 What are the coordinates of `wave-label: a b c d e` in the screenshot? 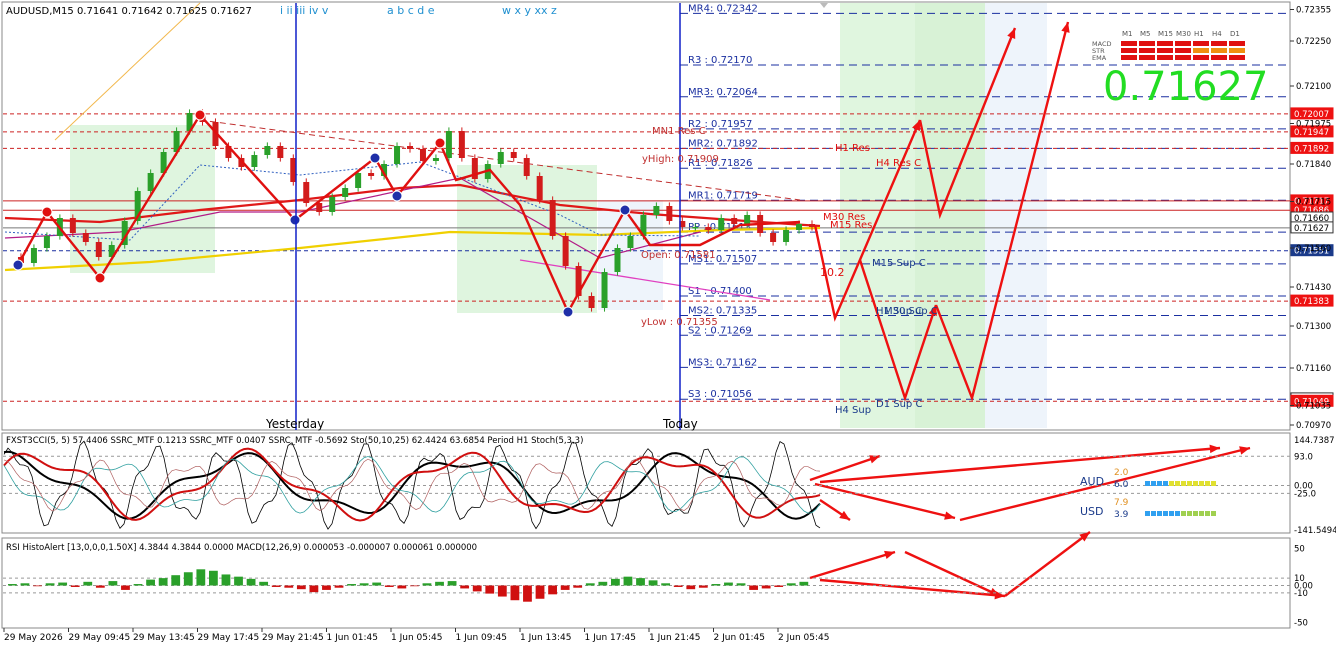 It's located at (411, 10).